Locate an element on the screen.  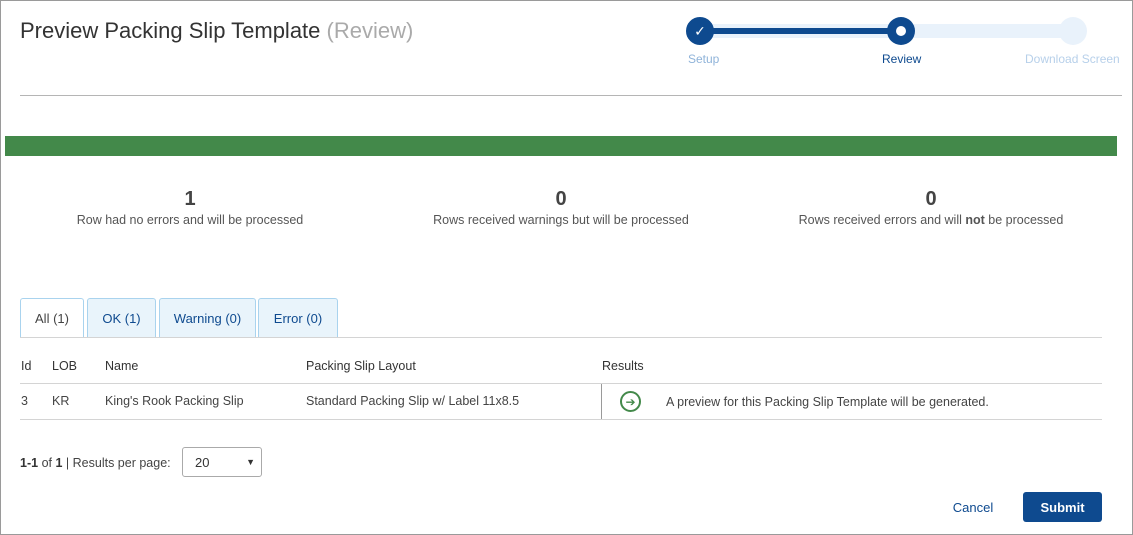
tab-ok: OK (1) is located at coordinates (121, 318).